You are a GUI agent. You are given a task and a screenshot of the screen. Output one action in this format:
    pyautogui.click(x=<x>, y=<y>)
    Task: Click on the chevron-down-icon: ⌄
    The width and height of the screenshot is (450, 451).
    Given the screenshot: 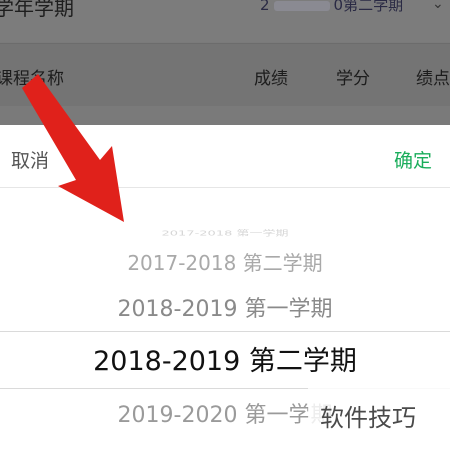 What is the action you would take?
    pyautogui.click(x=438, y=6)
    